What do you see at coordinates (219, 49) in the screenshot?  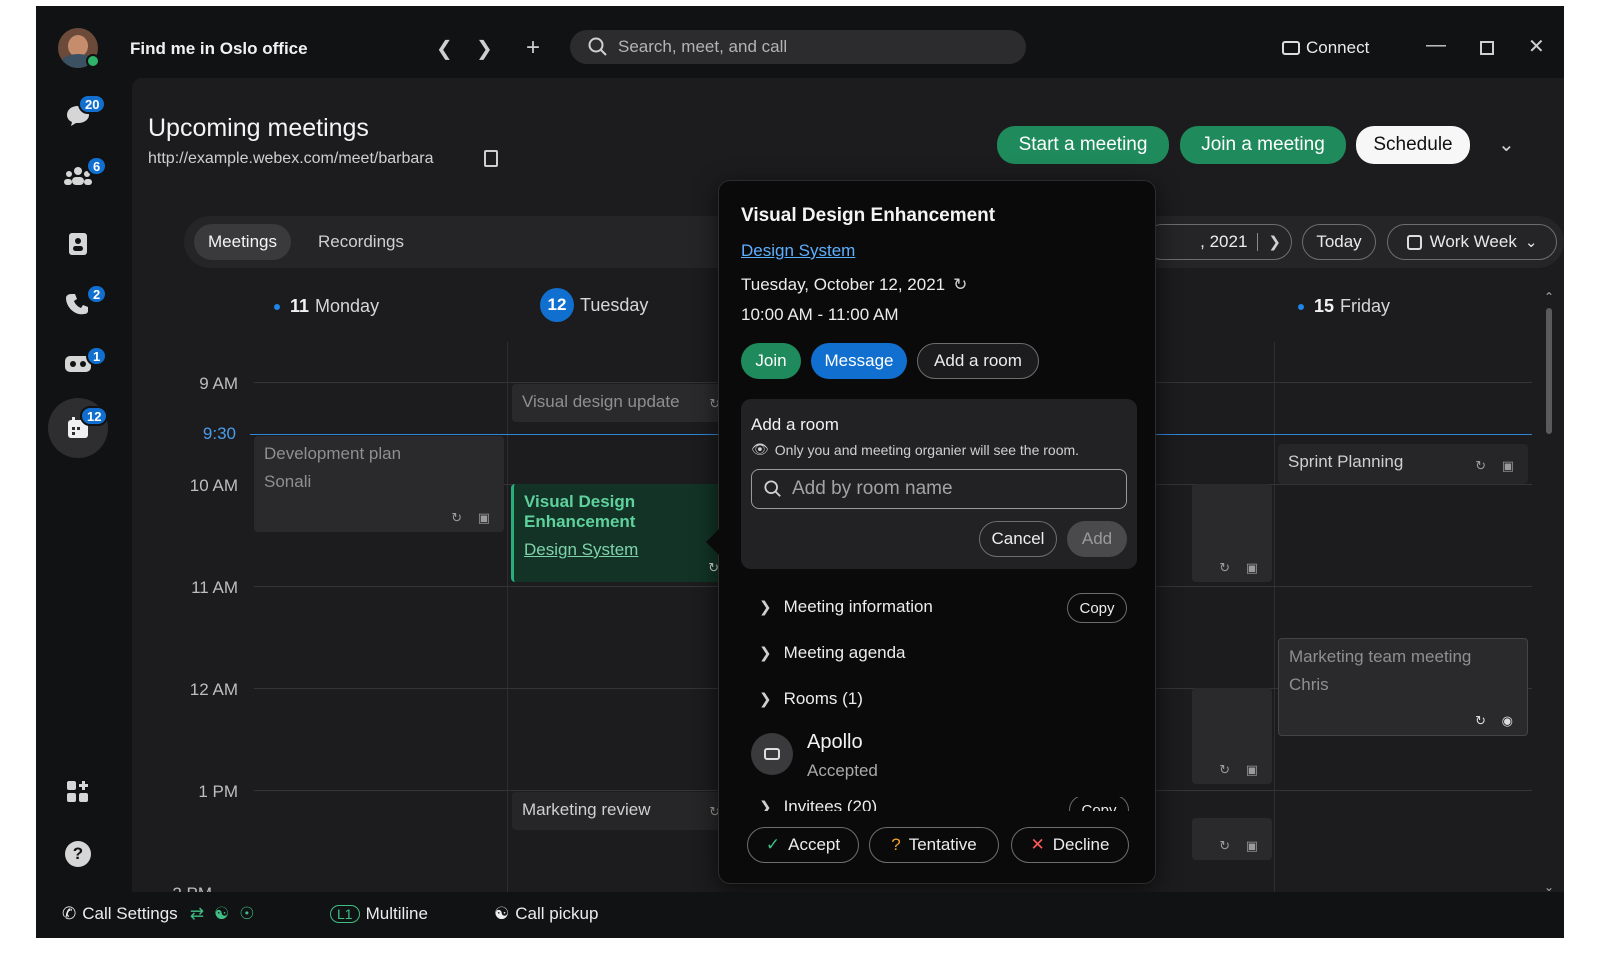 I see `status-title: Find me in Oslo office` at bounding box center [219, 49].